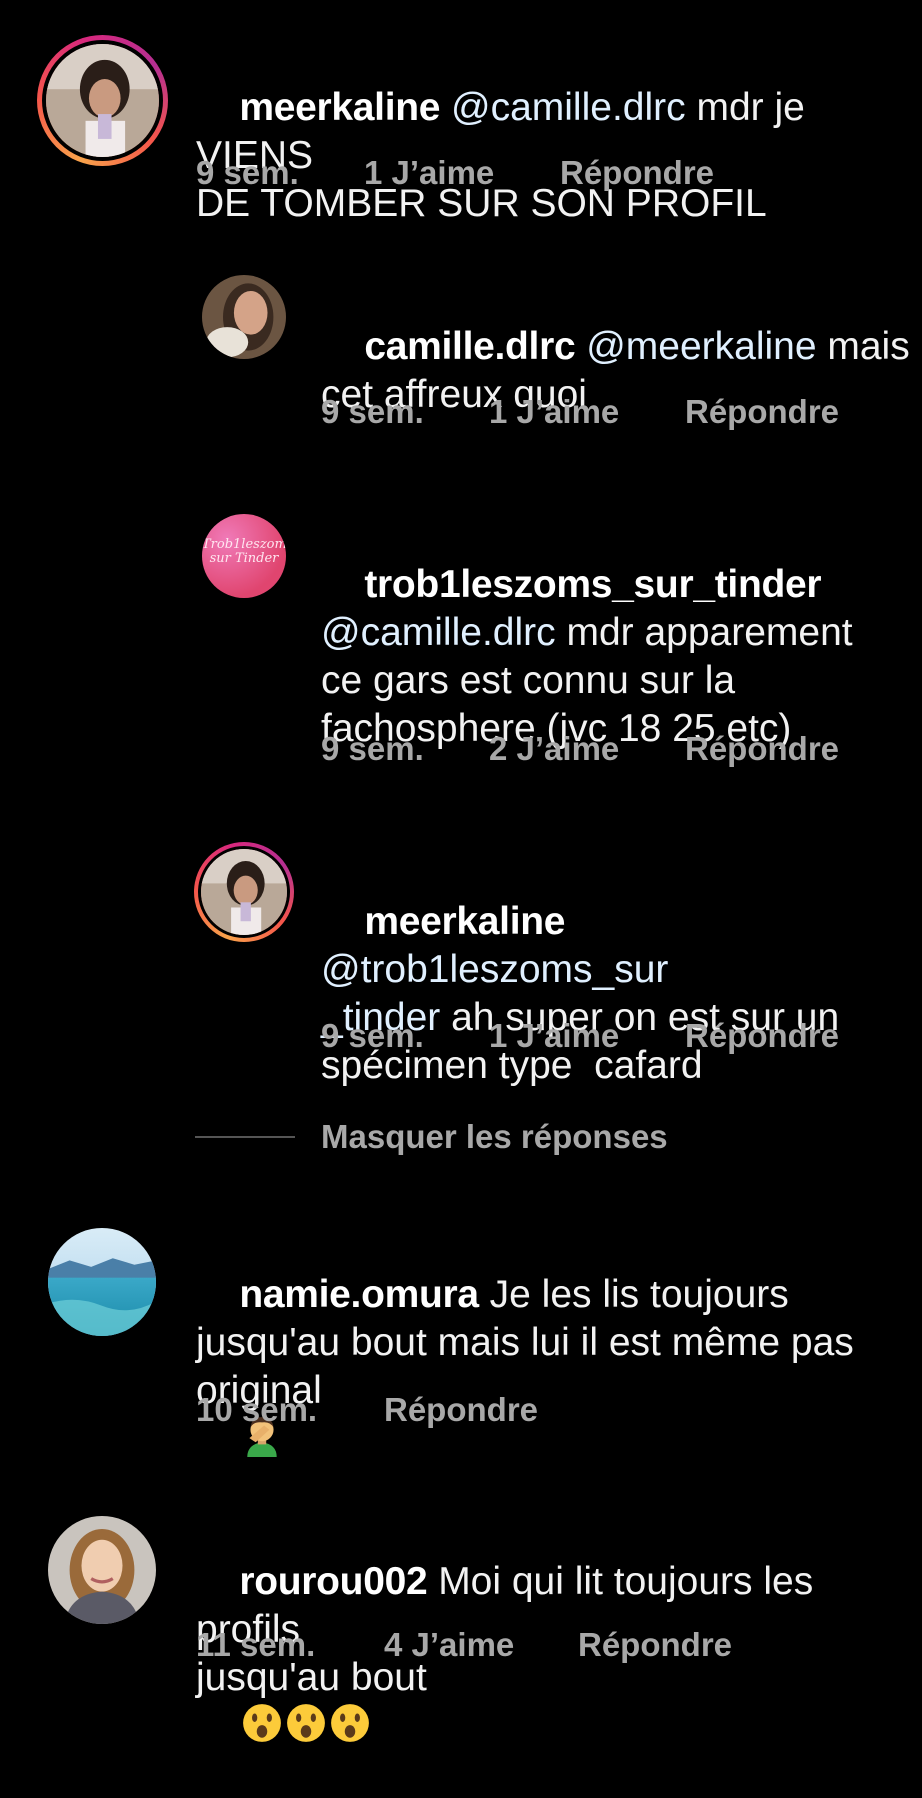  What do you see at coordinates (257, 1409) in the screenshot?
I see `timestamp: 10 sem.` at bounding box center [257, 1409].